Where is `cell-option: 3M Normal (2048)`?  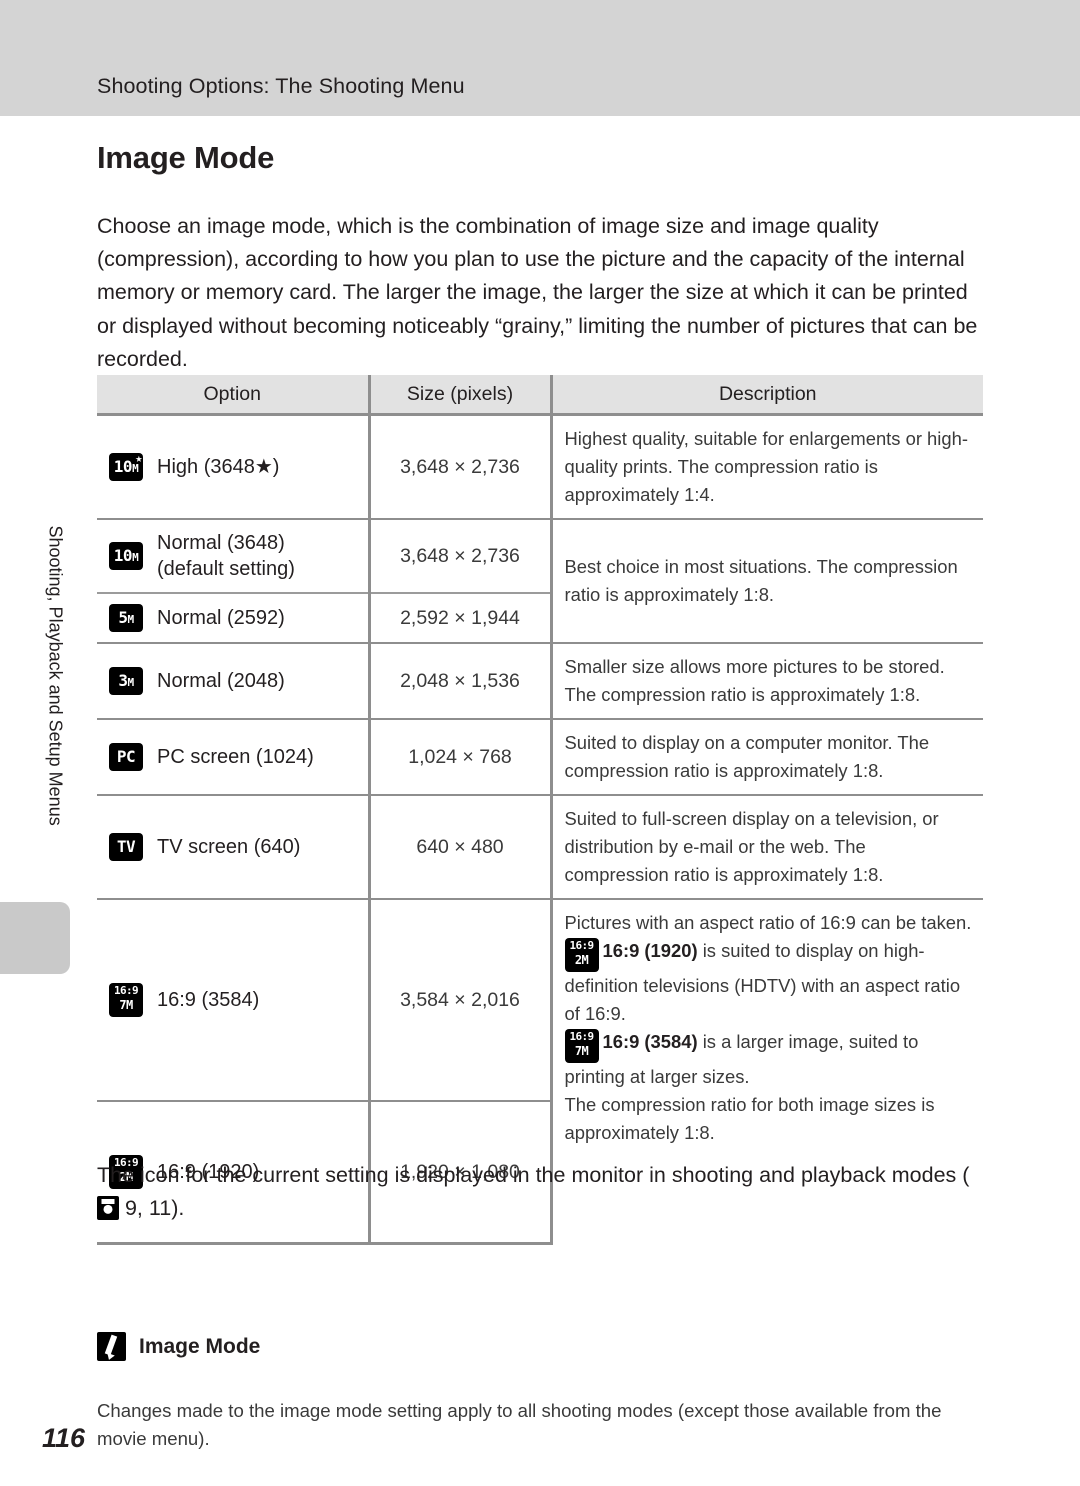 cell-option: 3M Normal (2048) is located at coordinates (233, 680).